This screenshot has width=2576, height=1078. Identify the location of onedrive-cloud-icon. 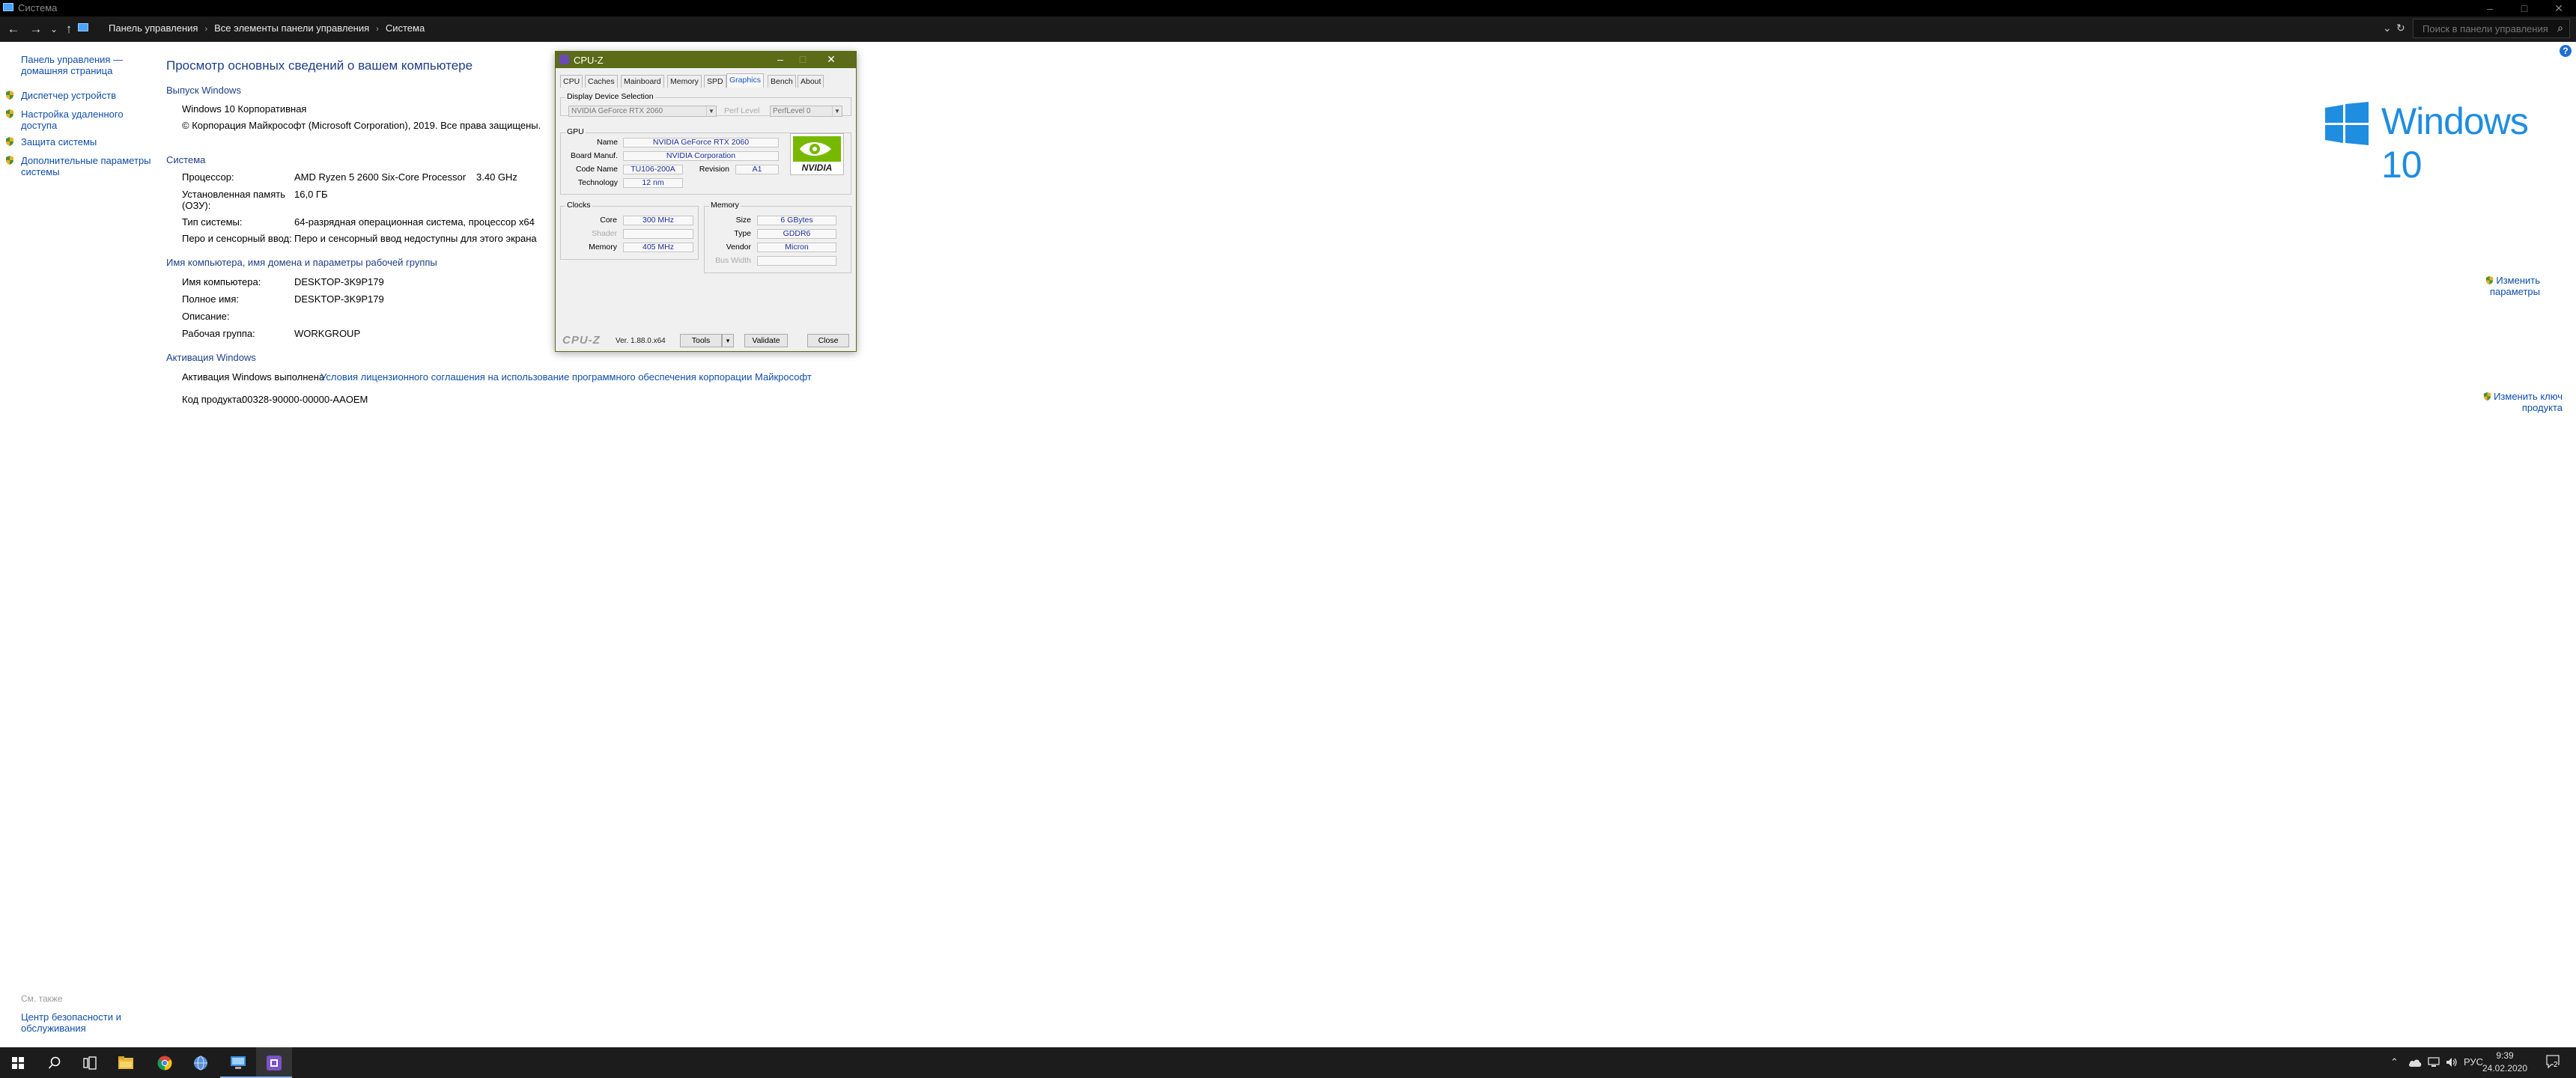
(2415, 1062).